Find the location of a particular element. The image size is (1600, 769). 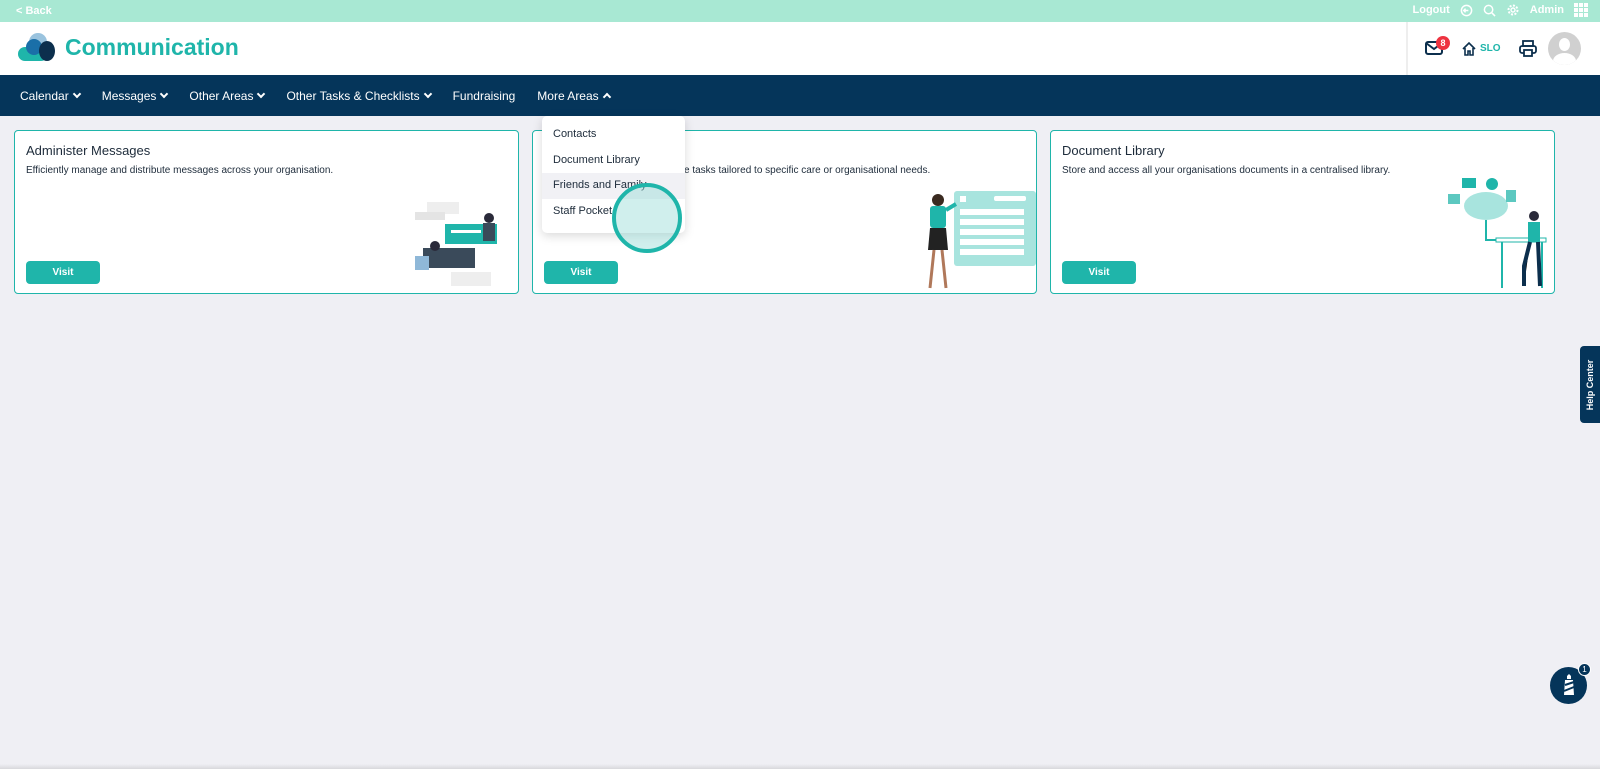

logout-icon is located at coordinates (1466, 10).